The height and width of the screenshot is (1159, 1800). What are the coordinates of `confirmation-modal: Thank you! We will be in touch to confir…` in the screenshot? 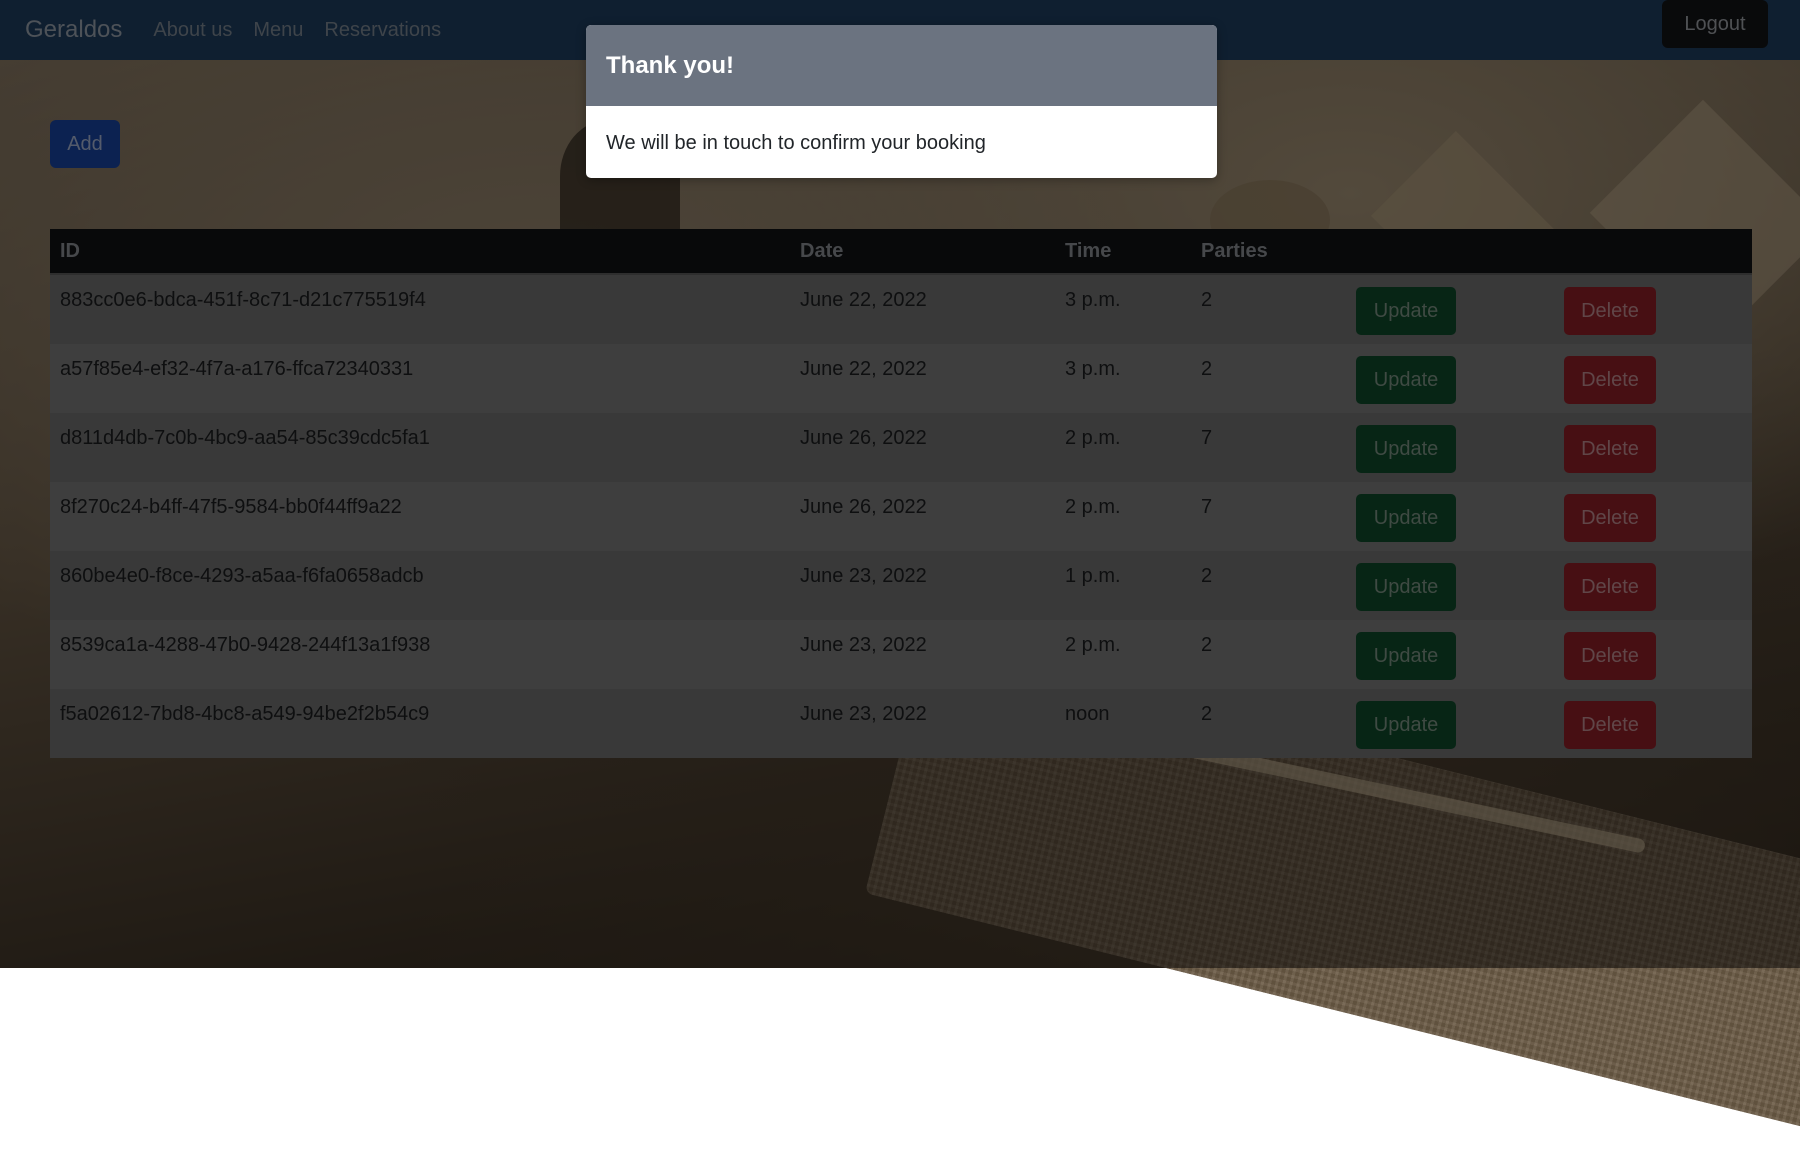 It's located at (901, 101).